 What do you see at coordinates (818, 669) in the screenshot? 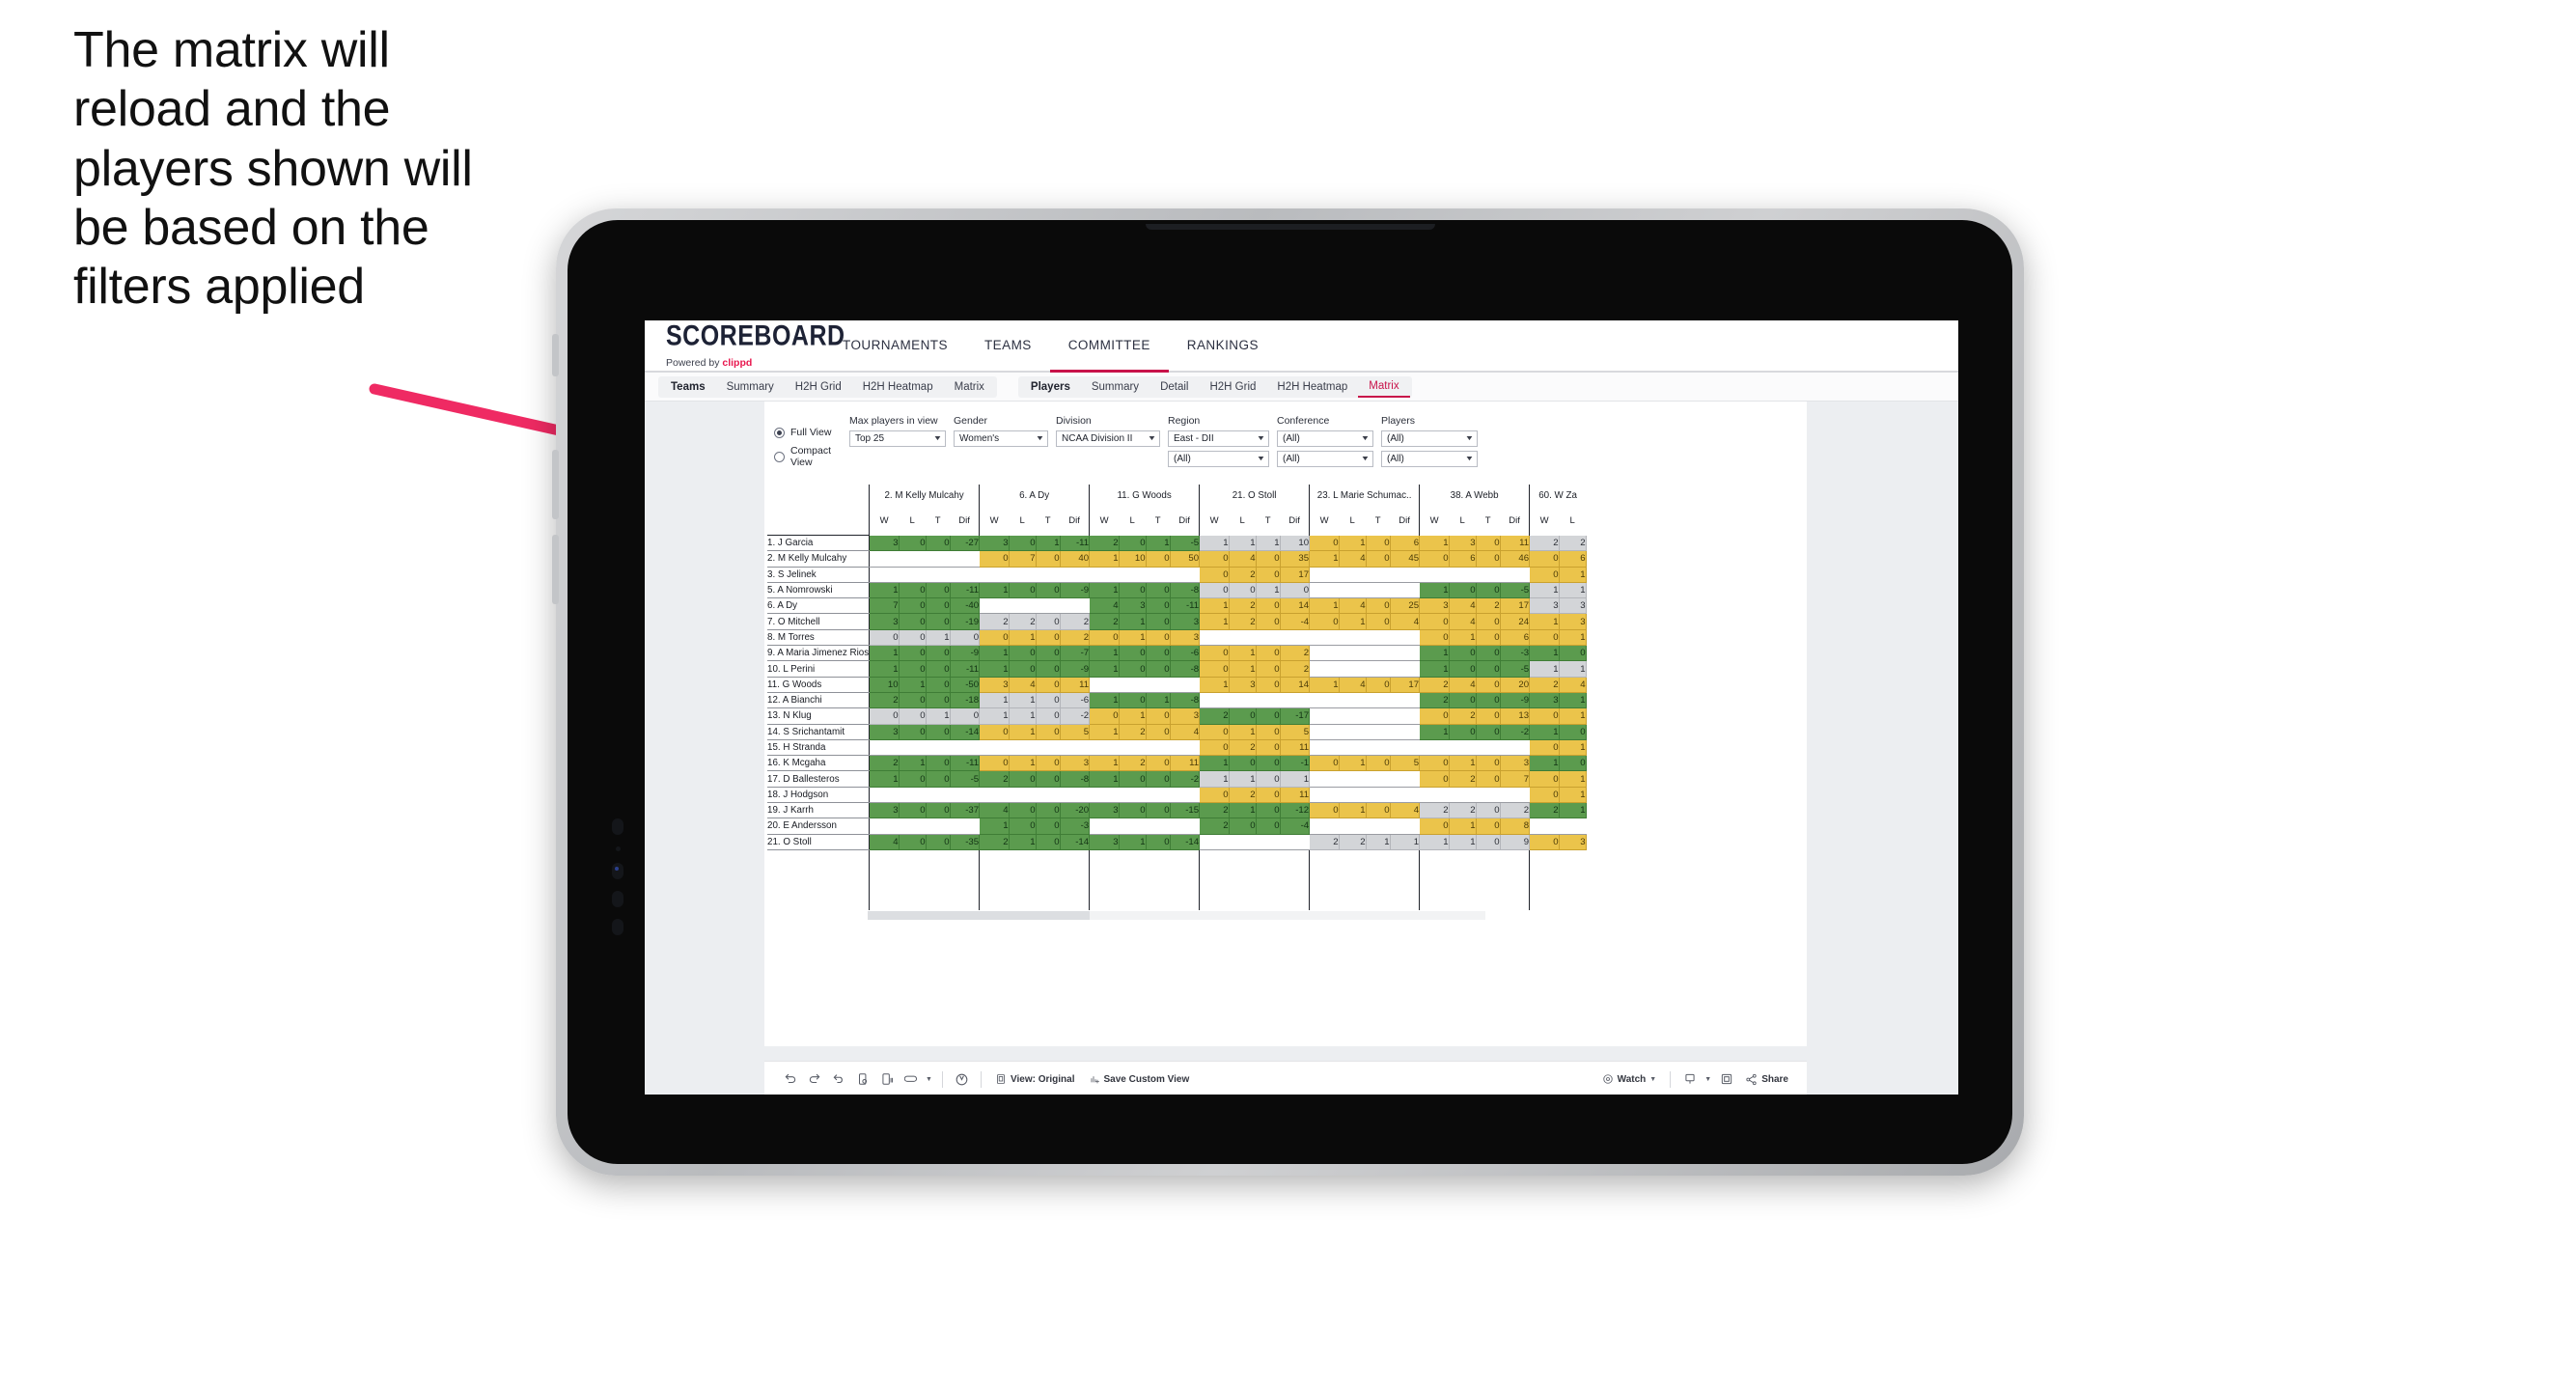
I see `matrix-row-label: 10. L Perini` at bounding box center [818, 669].